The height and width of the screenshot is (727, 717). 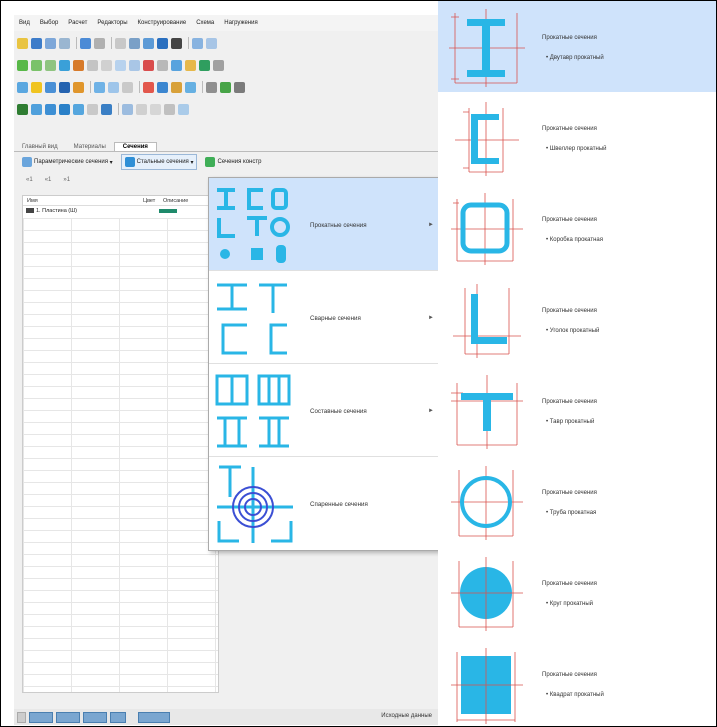 What do you see at coordinates (577, 228) in the screenshot?
I see `flyout-item-box: Прокатные сечения • Коробка прокатная` at bounding box center [577, 228].